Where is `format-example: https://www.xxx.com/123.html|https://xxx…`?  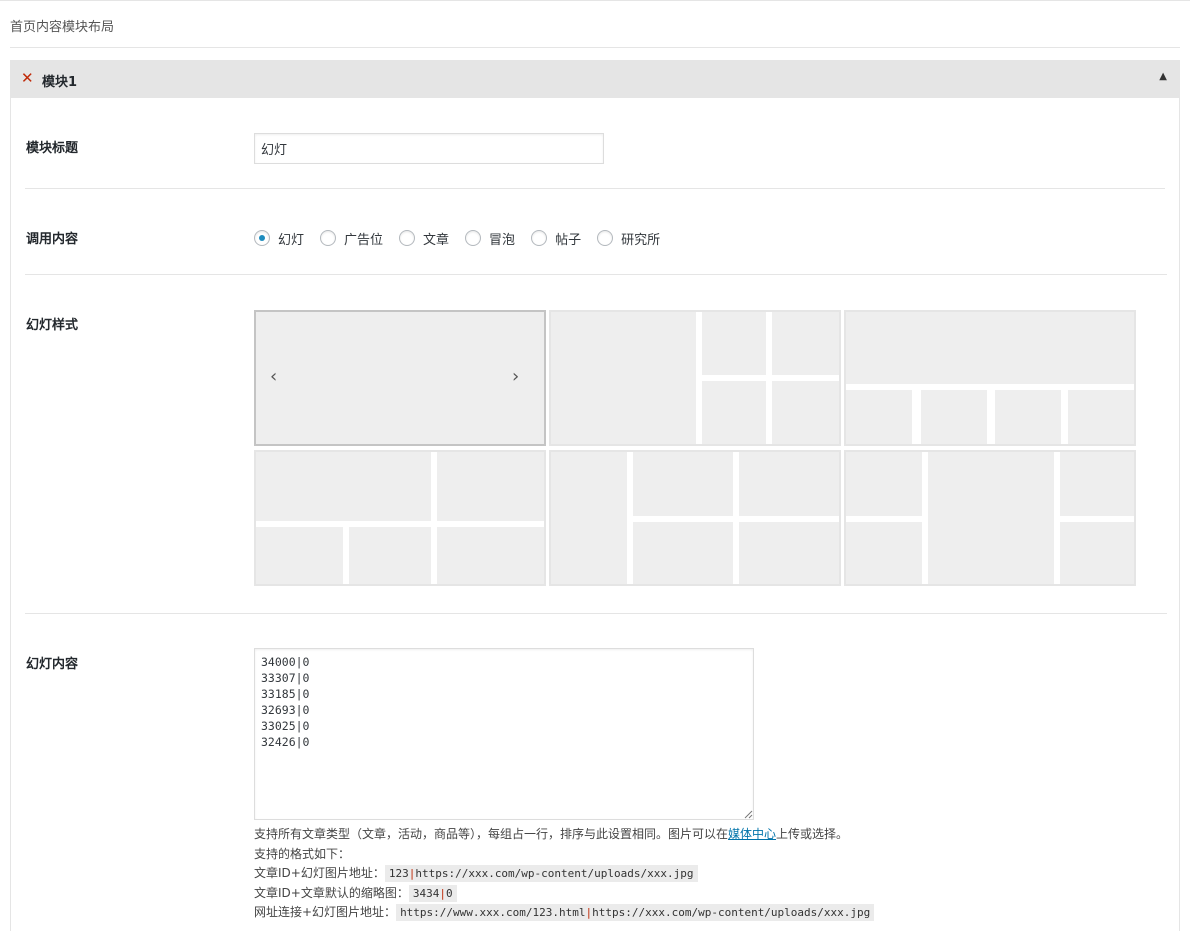 format-example: https://www.xxx.com/123.html|https://xxx… is located at coordinates (635, 912).